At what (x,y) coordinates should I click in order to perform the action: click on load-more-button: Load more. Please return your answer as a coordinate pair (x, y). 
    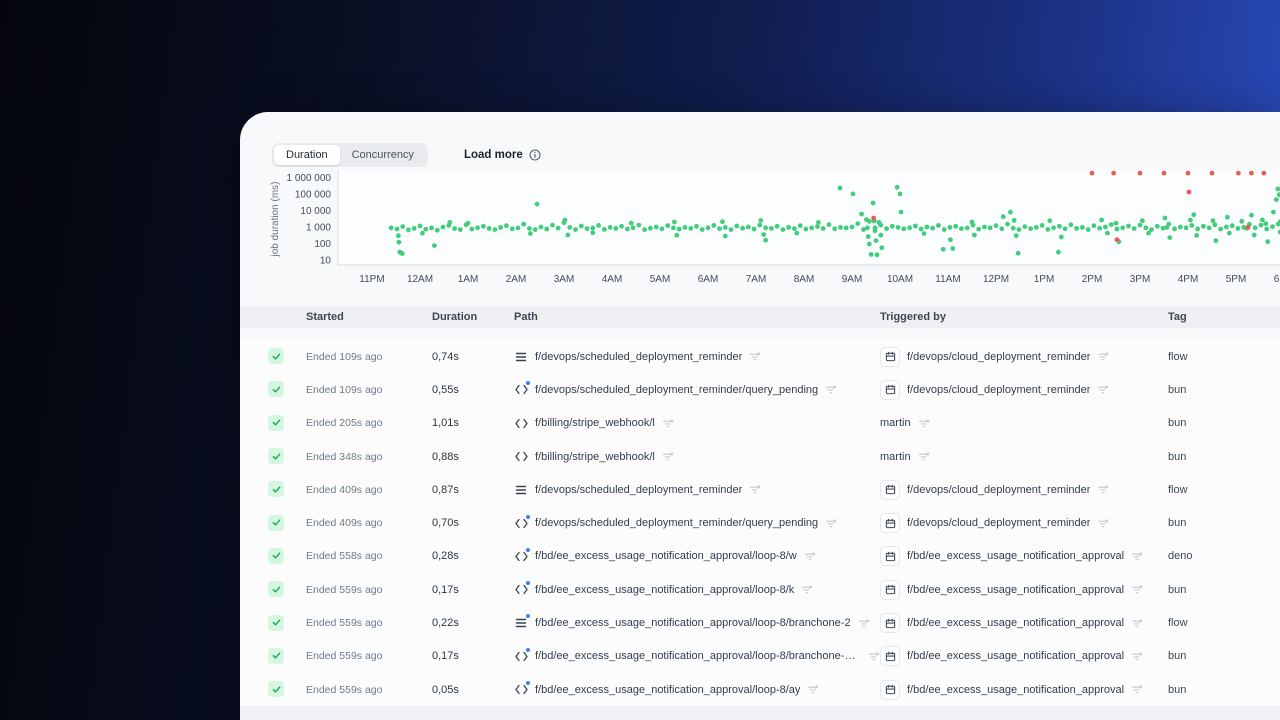
    Looking at the image, I should click on (502, 155).